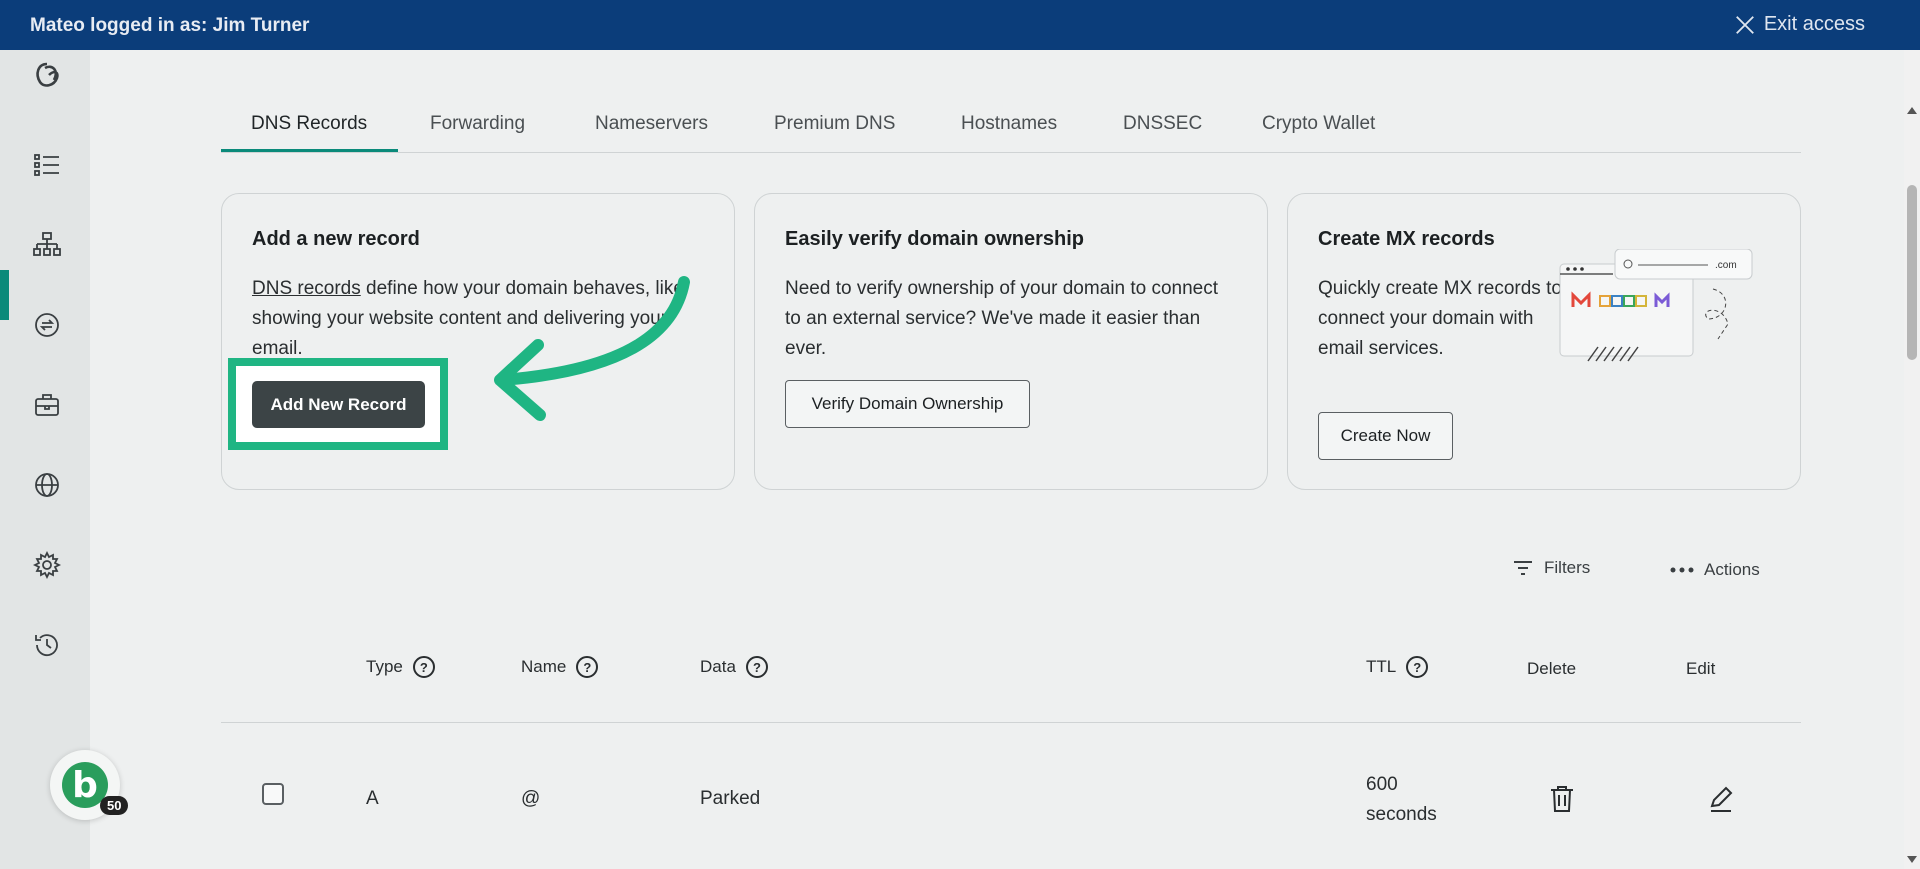 Image resolution: width=1920 pixels, height=869 pixels. I want to click on exit-access-label: Exit access, so click(1814, 24).